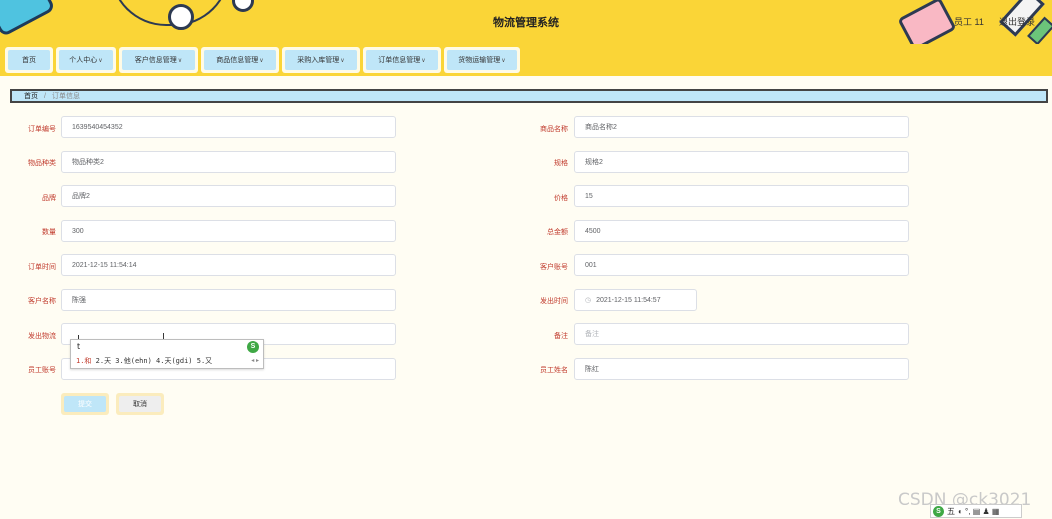 This screenshot has height=519, width=1052. What do you see at coordinates (228, 265) in the screenshot?
I see `order-time-input: 2021-12-15 11:54:14` at bounding box center [228, 265].